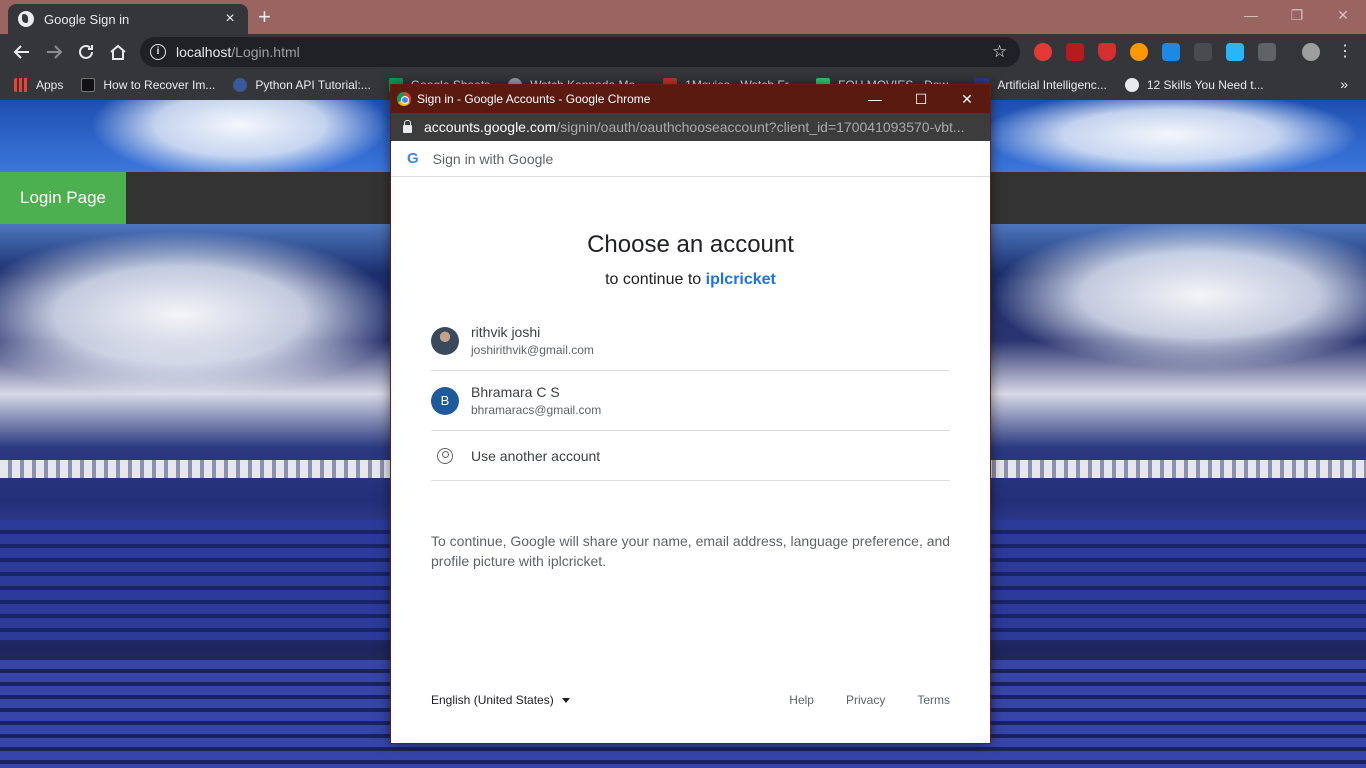 The image size is (1366, 768). Describe the element at coordinates (493, 158) in the screenshot. I see `signin-header-text: Sign in with Google` at that location.